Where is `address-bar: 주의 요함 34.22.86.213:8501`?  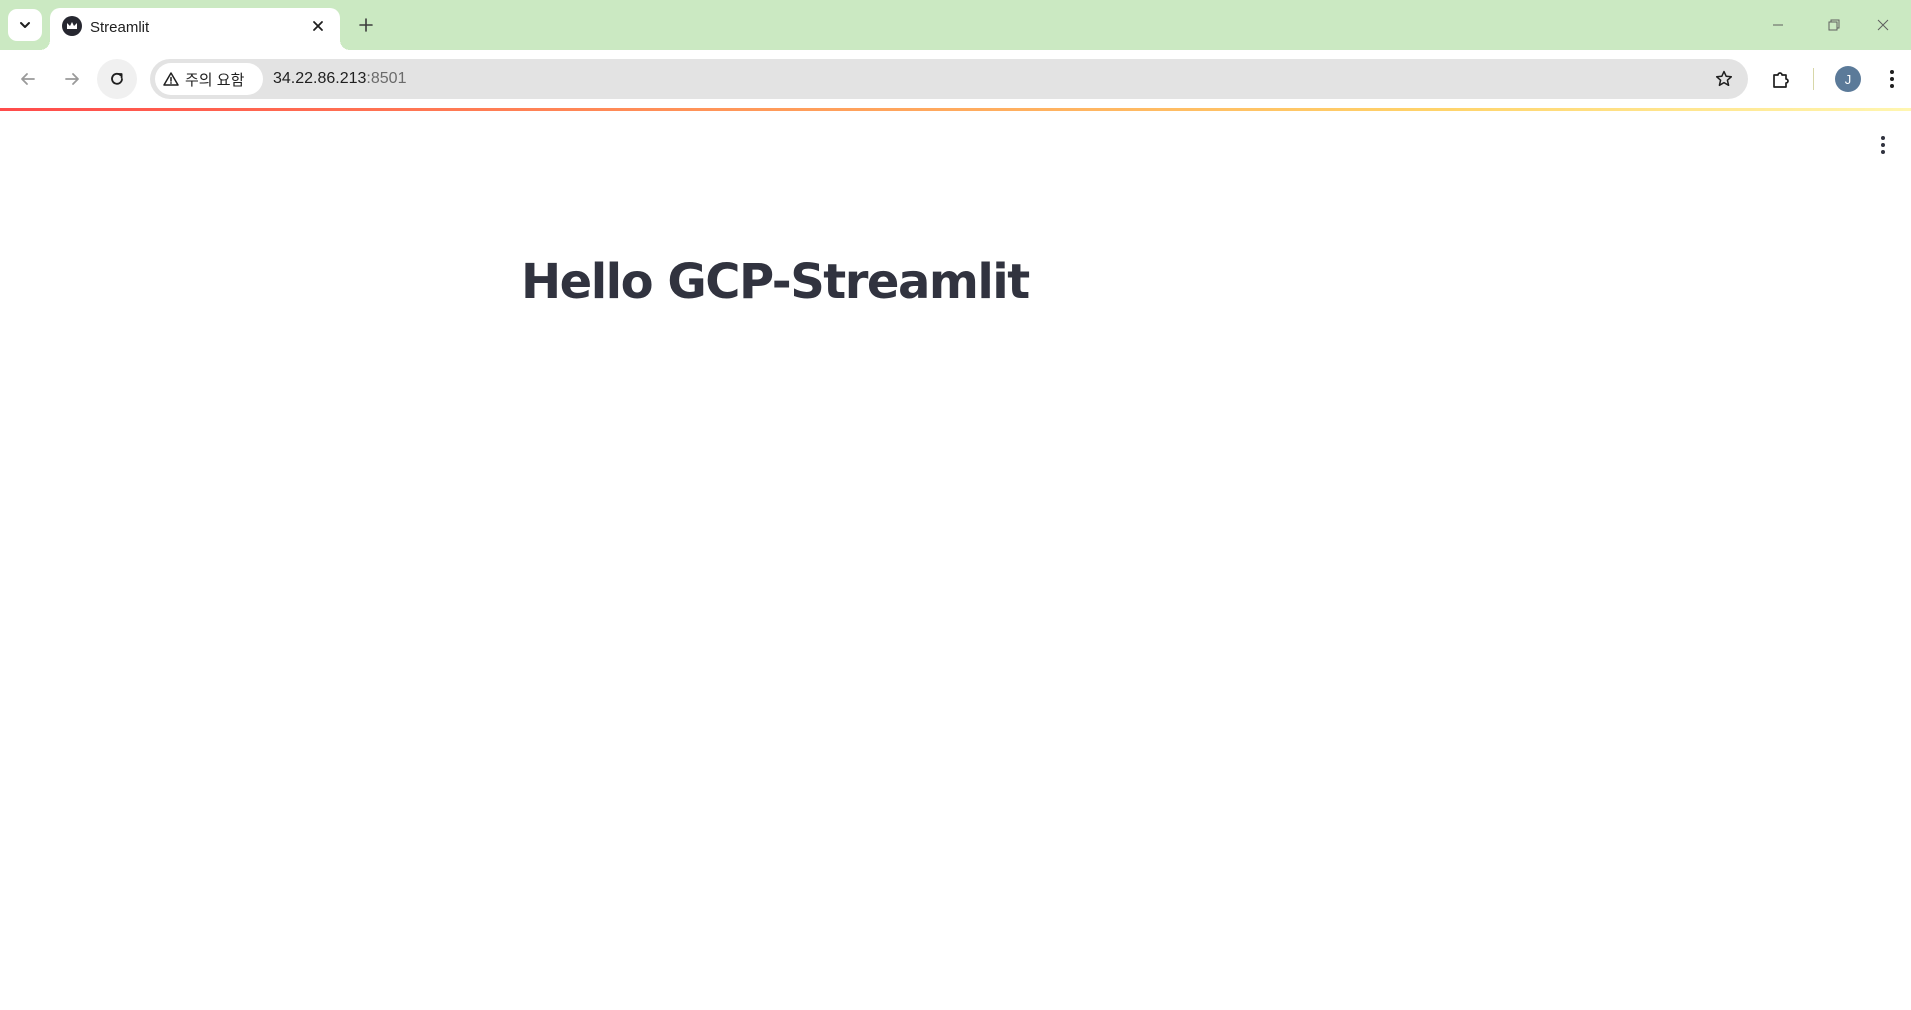 address-bar: 주의 요함 34.22.86.213:8501 is located at coordinates (949, 79).